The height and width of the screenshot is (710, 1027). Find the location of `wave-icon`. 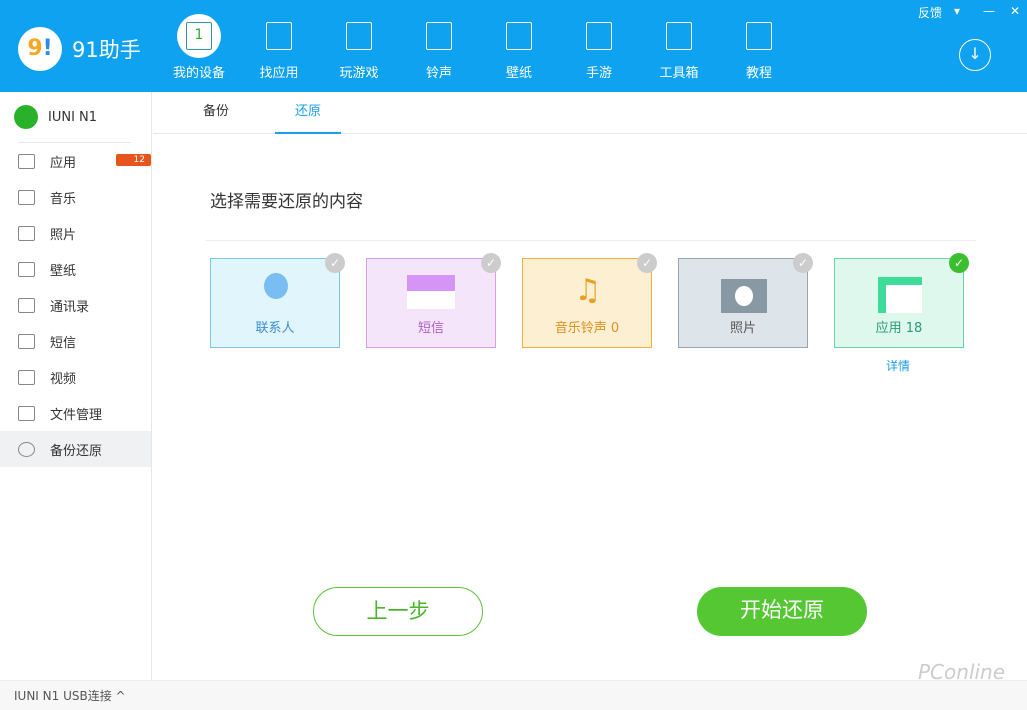

wave-icon is located at coordinates (599, 36).